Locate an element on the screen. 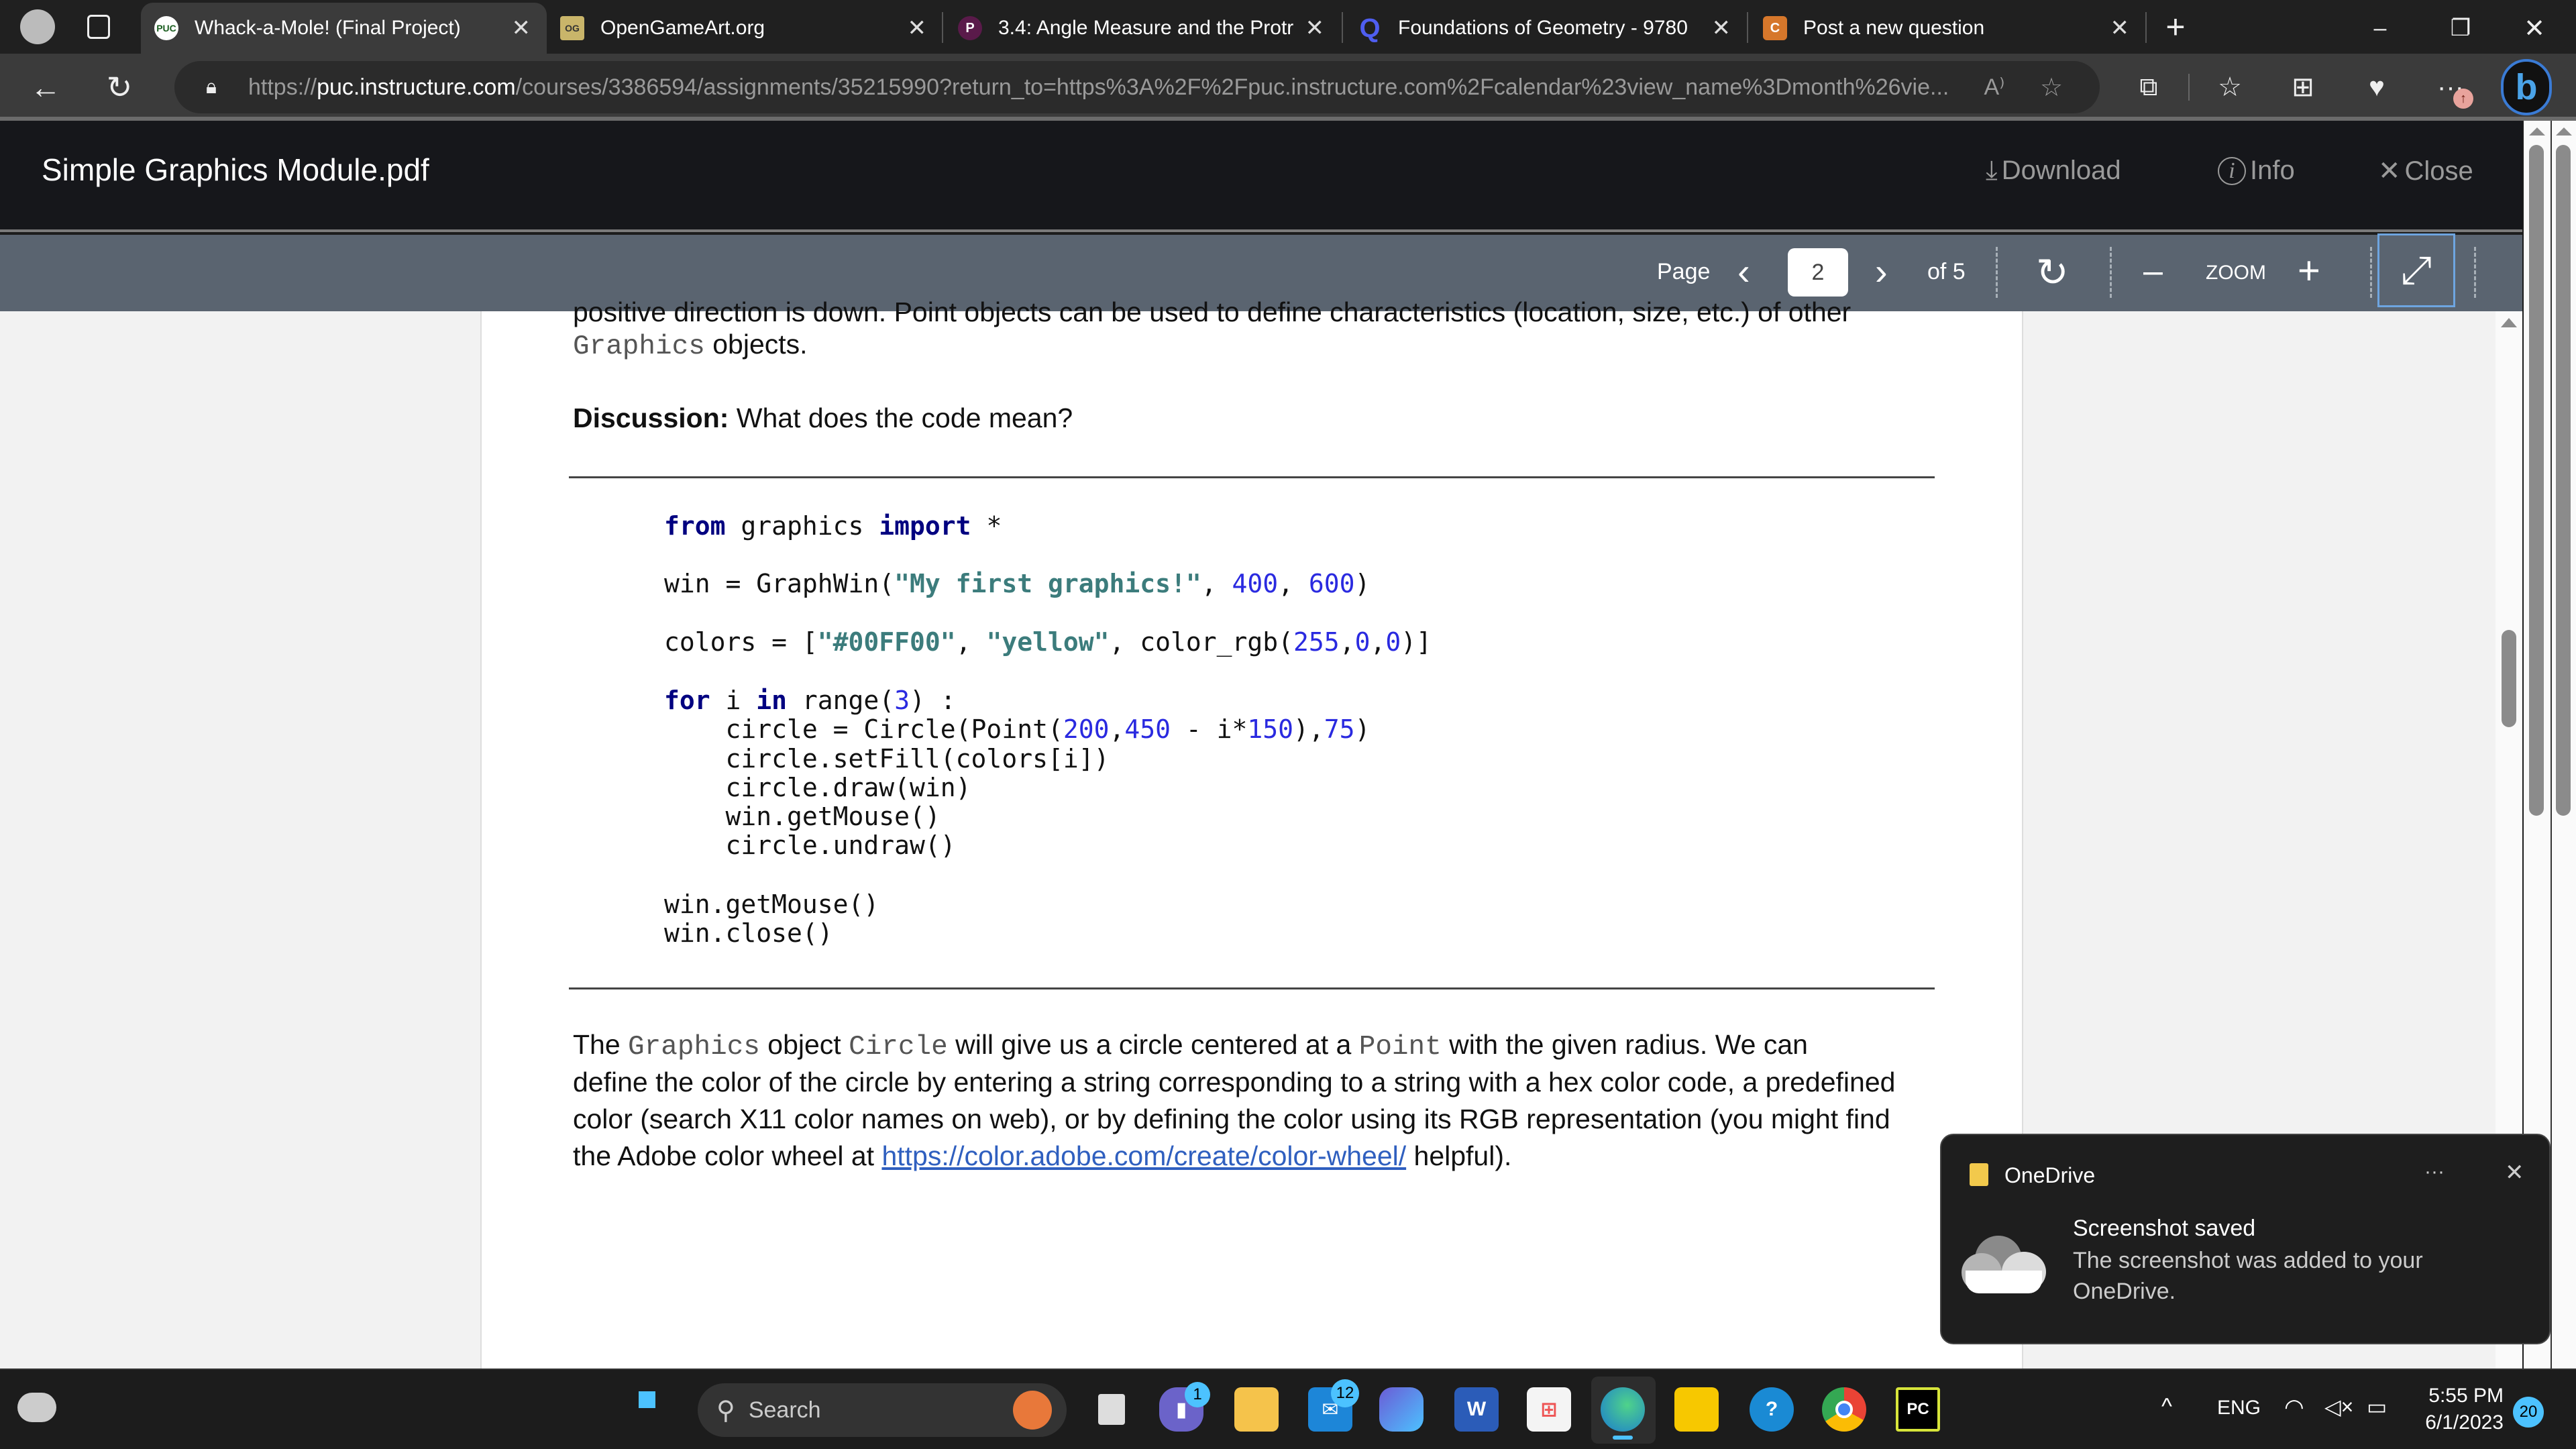 This screenshot has height=1449, width=2576. favorites-icon: ☆ is located at coordinates (2230, 87).